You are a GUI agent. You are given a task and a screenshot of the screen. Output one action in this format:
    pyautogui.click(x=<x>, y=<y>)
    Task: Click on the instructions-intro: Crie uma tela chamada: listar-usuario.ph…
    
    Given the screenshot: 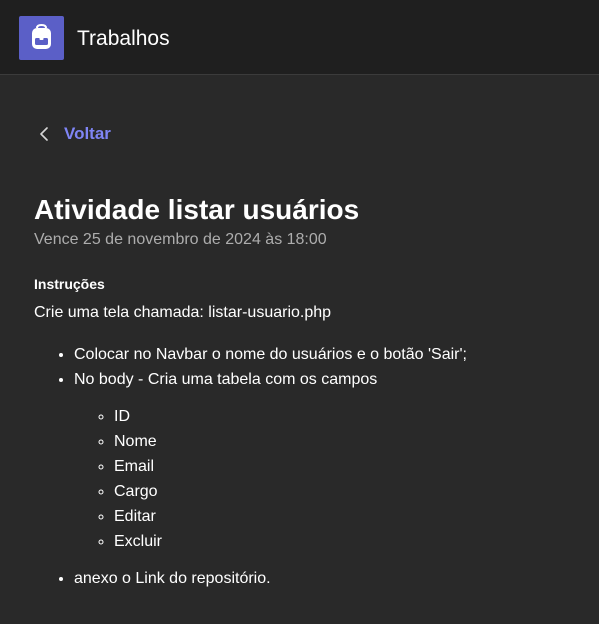 What is the action you would take?
    pyautogui.click(x=183, y=312)
    